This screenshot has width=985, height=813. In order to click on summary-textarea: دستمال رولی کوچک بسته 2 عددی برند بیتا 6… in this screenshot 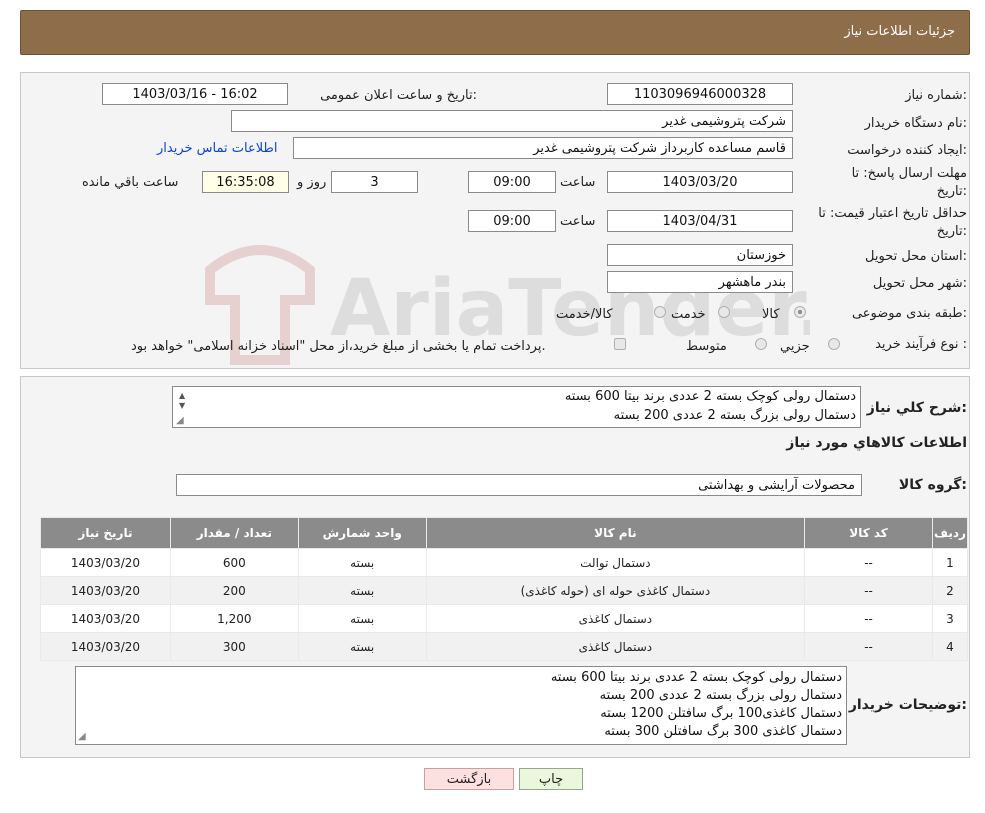, I will do `click(516, 407)`.